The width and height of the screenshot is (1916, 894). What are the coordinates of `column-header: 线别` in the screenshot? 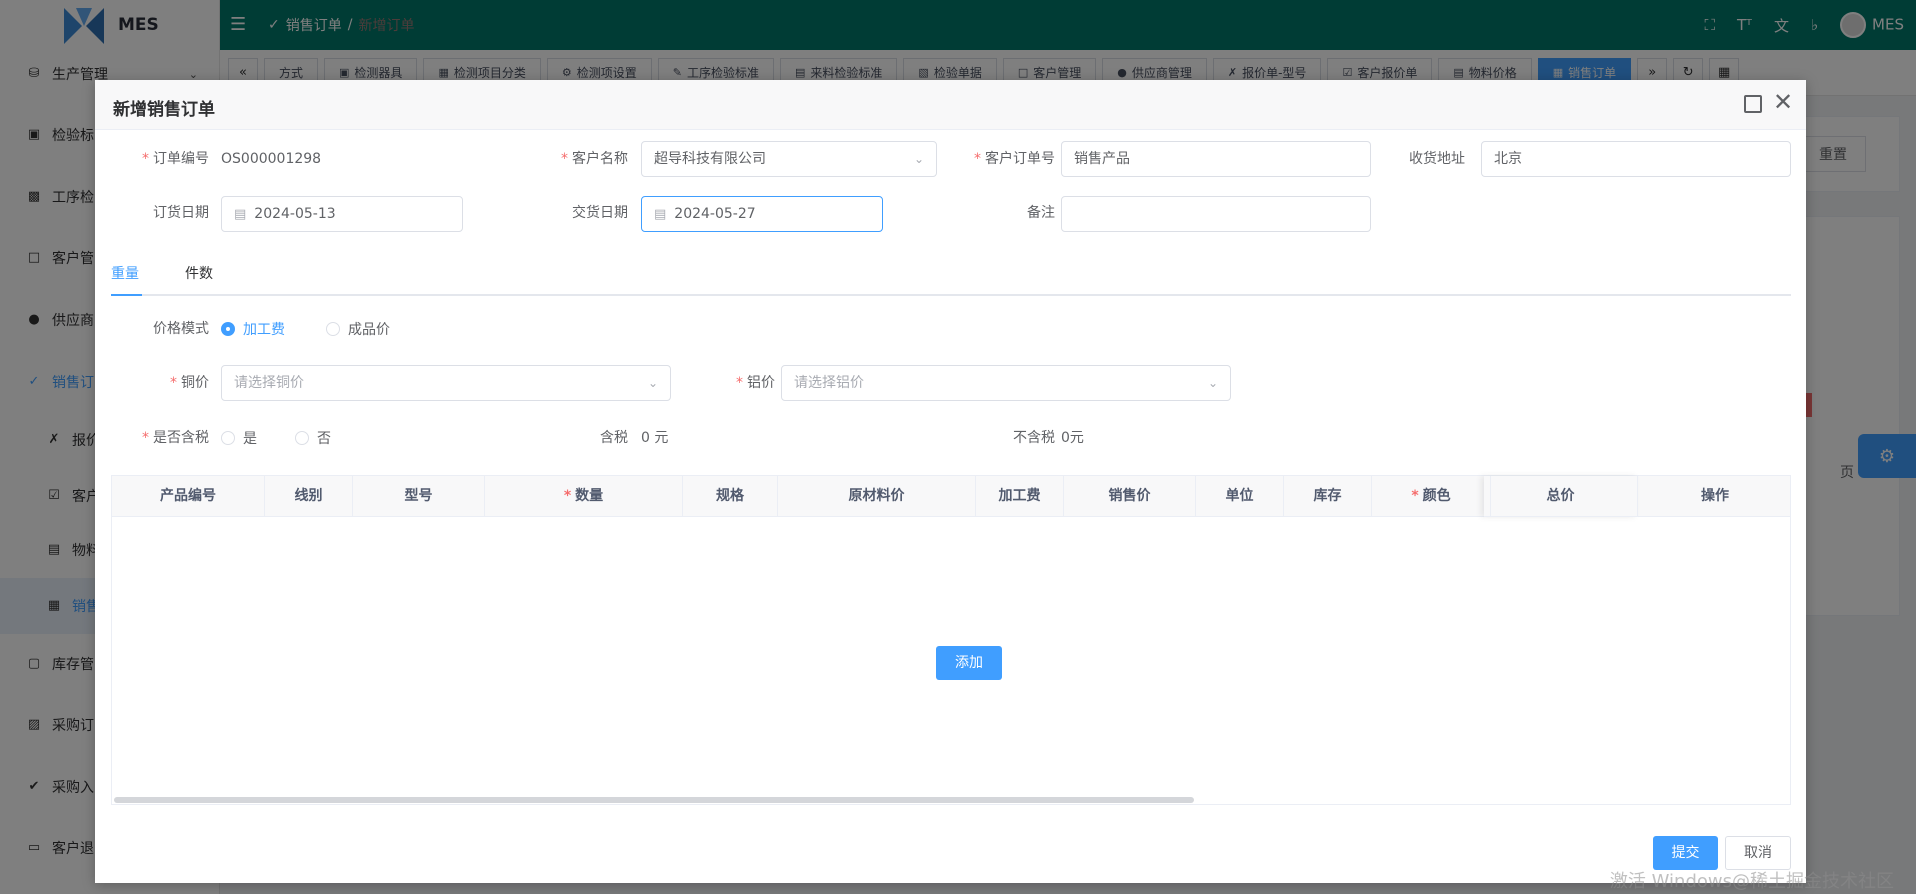 It's located at (309, 496).